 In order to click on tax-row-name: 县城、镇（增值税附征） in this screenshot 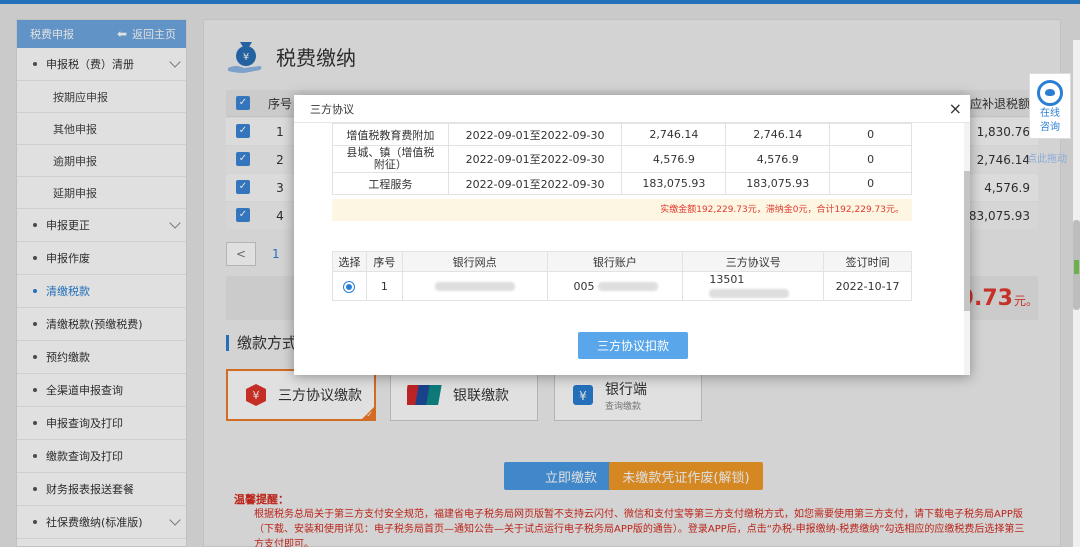, I will do `click(390, 159)`.